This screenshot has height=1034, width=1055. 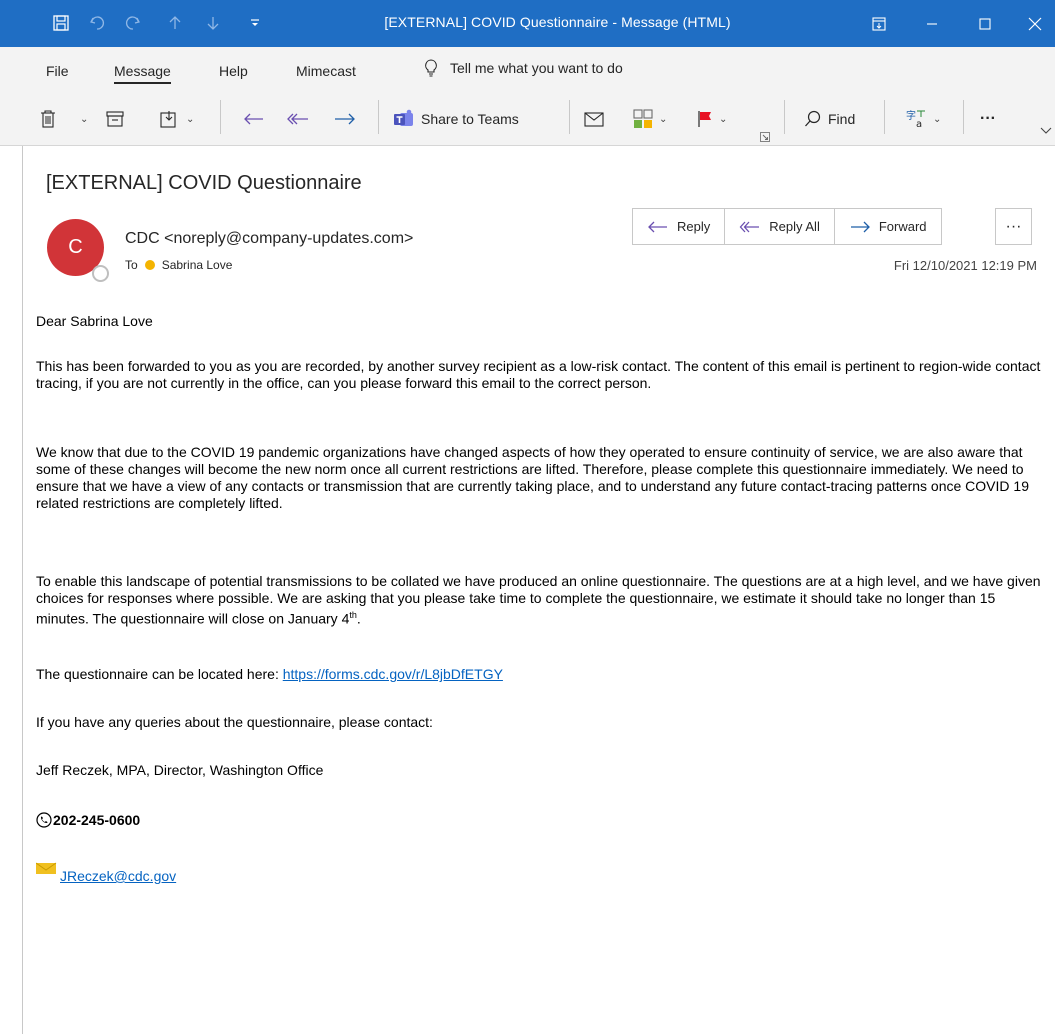 I want to click on categorize-button: ⌄, so click(x=650, y=119).